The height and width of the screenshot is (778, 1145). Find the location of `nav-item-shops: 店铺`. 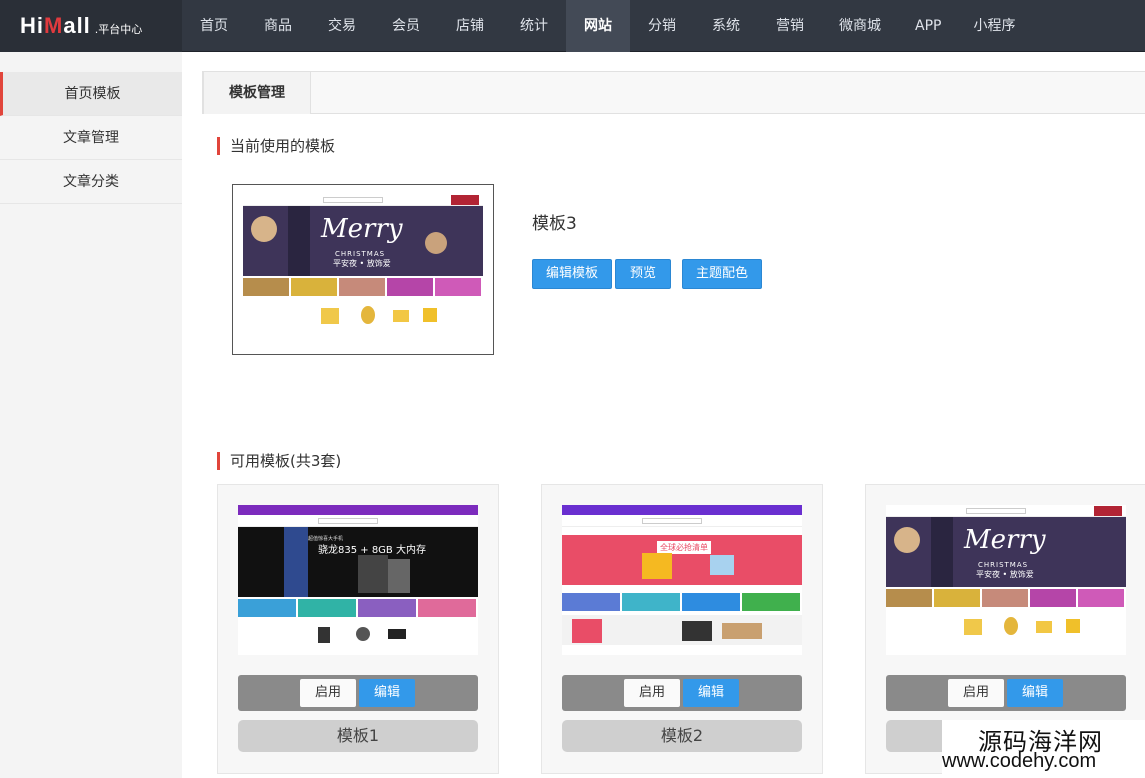

nav-item-shops: 店铺 is located at coordinates (470, 26).